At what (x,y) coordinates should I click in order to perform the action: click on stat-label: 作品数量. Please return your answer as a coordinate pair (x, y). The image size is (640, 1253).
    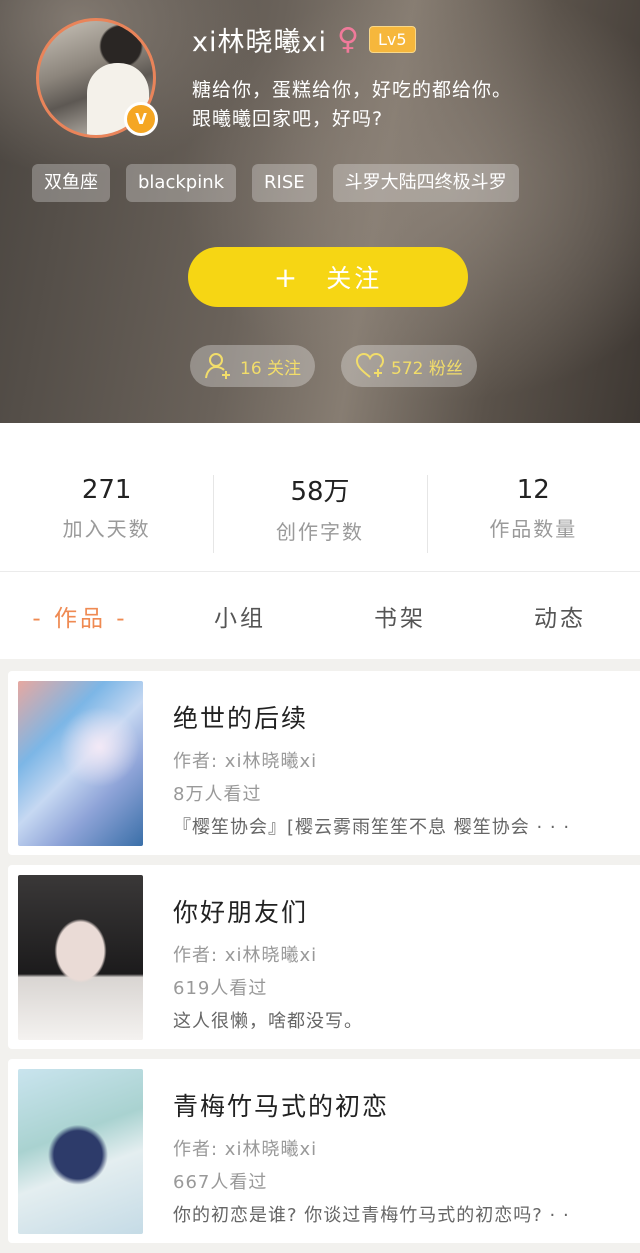
    Looking at the image, I should click on (533, 528).